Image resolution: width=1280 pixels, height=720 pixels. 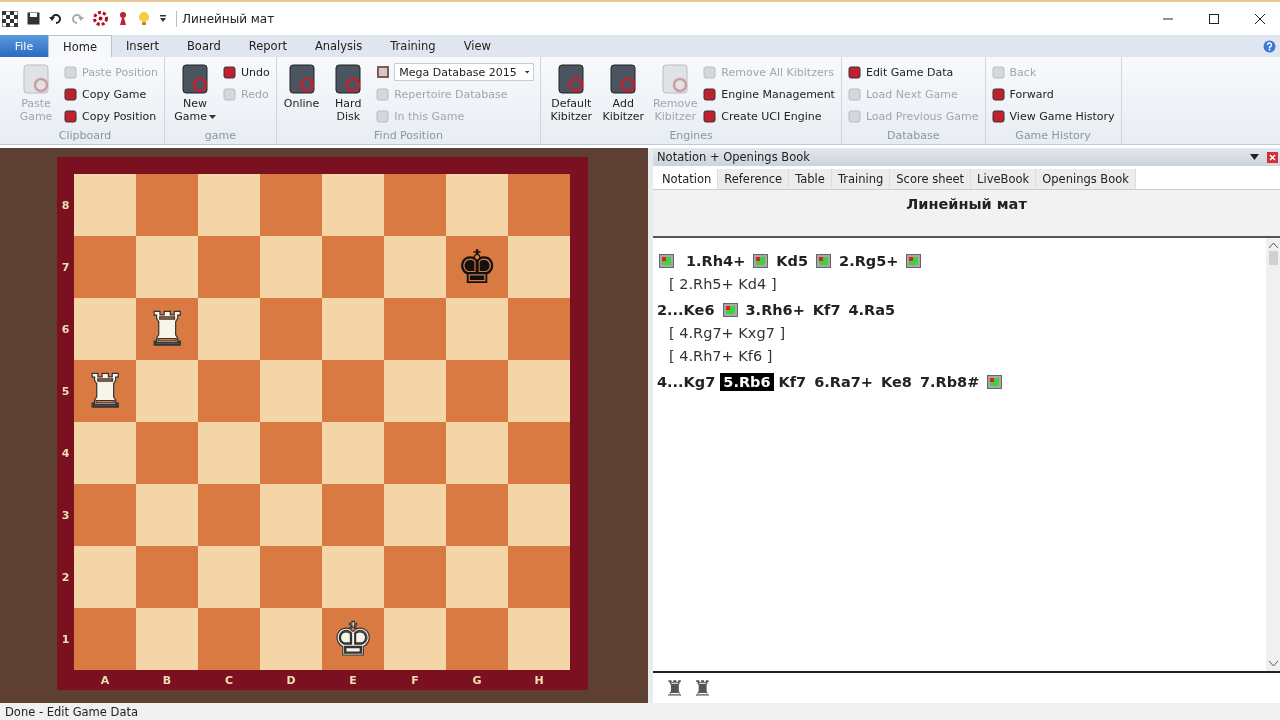 What do you see at coordinates (1053, 136) in the screenshot?
I see `group-label: Game History` at bounding box center [1053, 136].